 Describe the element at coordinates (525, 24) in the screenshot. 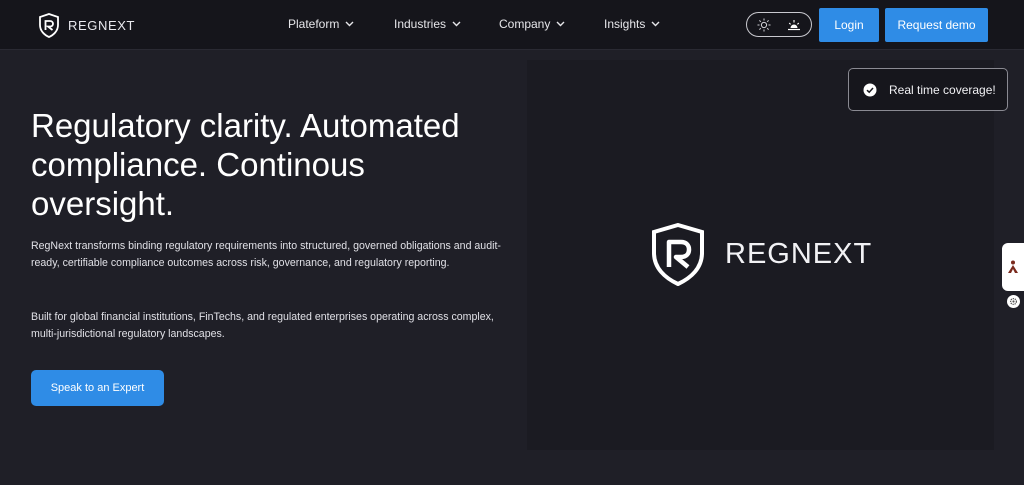

I see `menu-item-label: Company` at that location.